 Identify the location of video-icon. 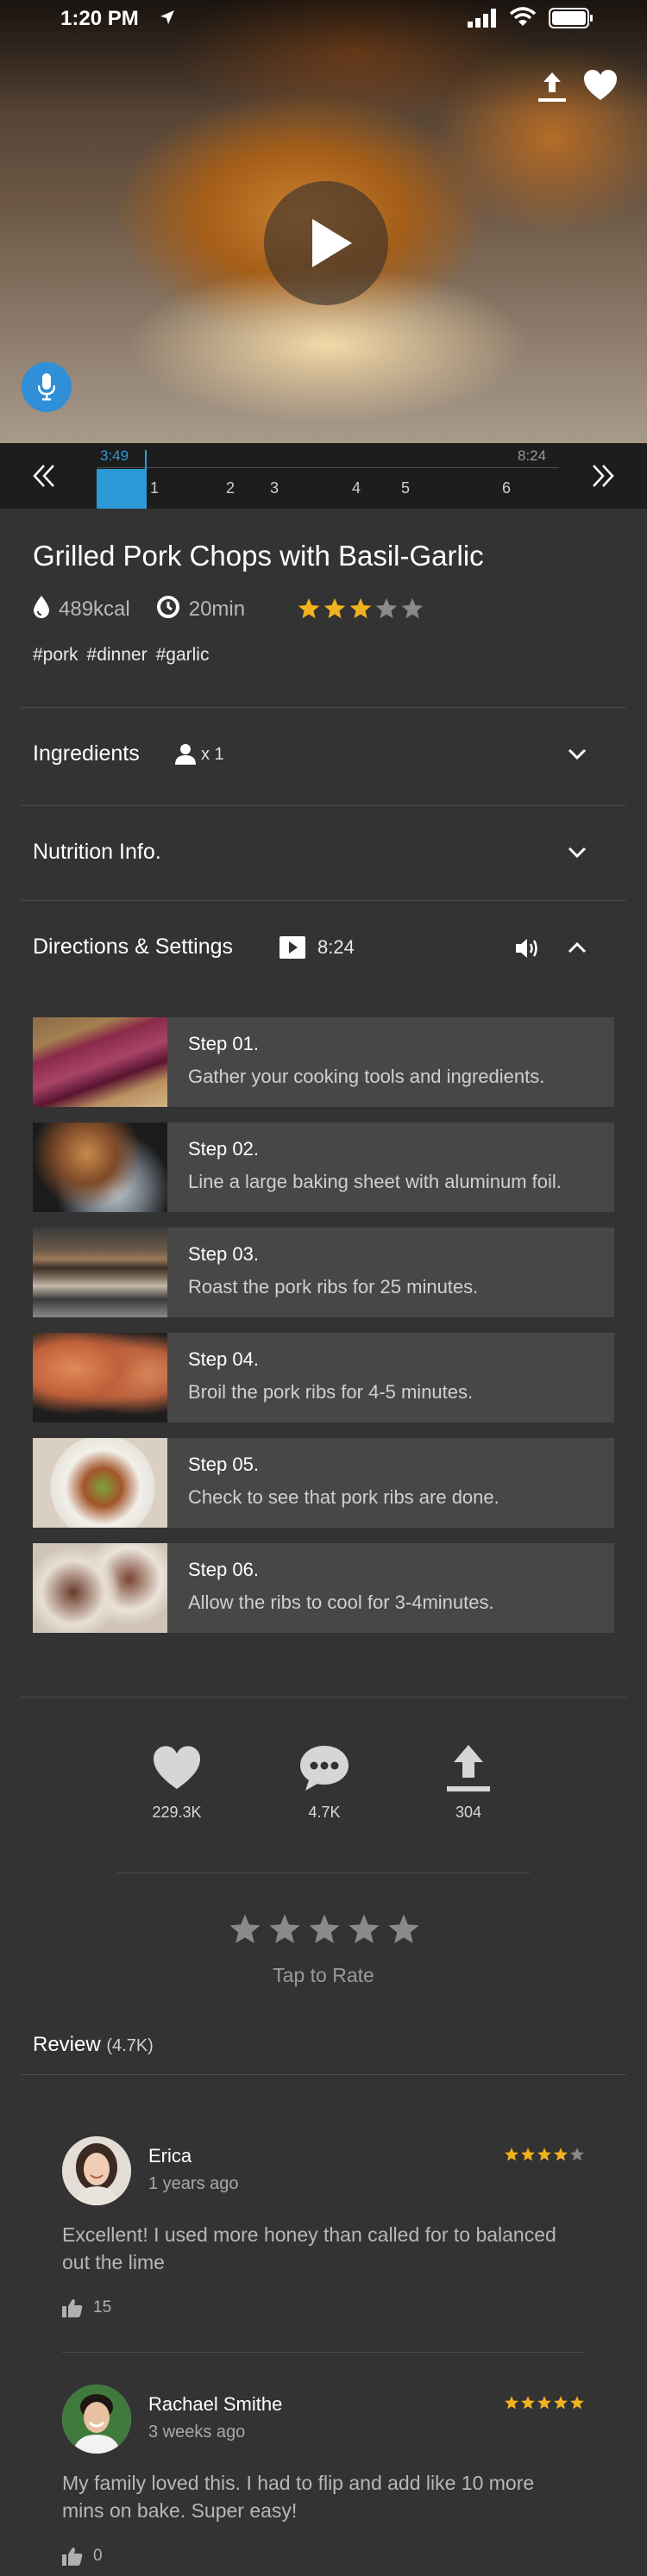
(293, 949).